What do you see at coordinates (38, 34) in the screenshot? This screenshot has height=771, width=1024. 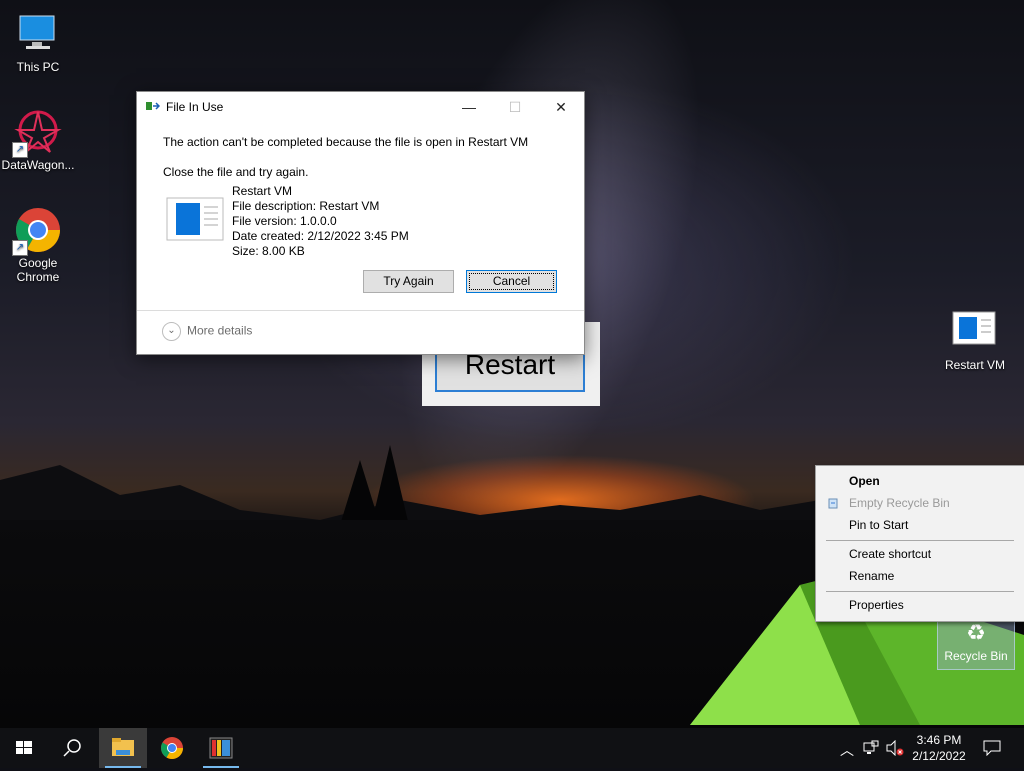 I see `computer-icon` at bounding box center [38, 34].